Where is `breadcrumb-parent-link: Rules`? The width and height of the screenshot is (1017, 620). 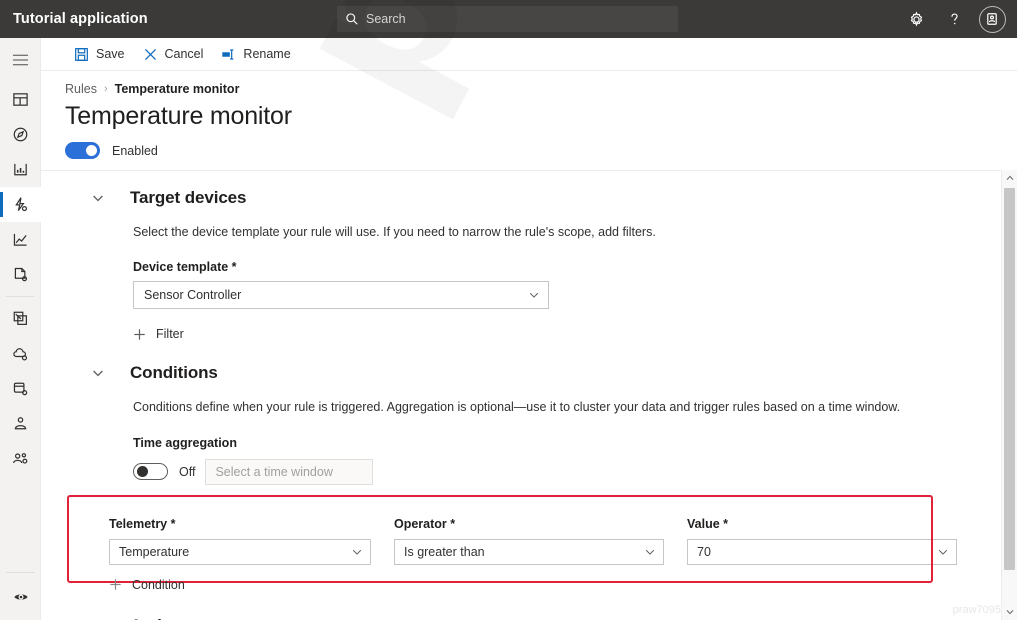 breadcrumb-parent-link: Rules is located at coordinates (81, 89).